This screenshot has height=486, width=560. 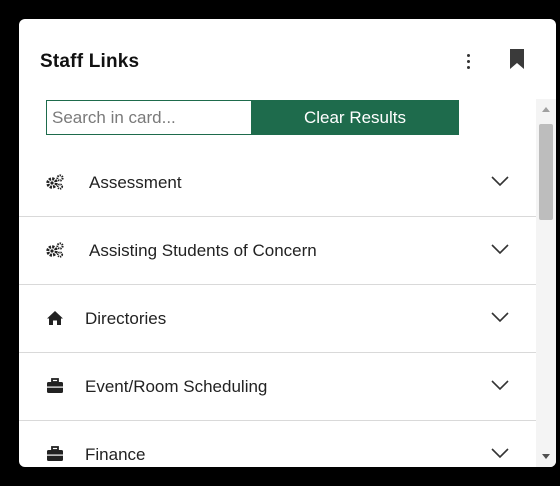 What do you see at coordinates (135, 182) in the screenshot?
I see `list-item-label: Assessment` at bounding box center [135, 182].